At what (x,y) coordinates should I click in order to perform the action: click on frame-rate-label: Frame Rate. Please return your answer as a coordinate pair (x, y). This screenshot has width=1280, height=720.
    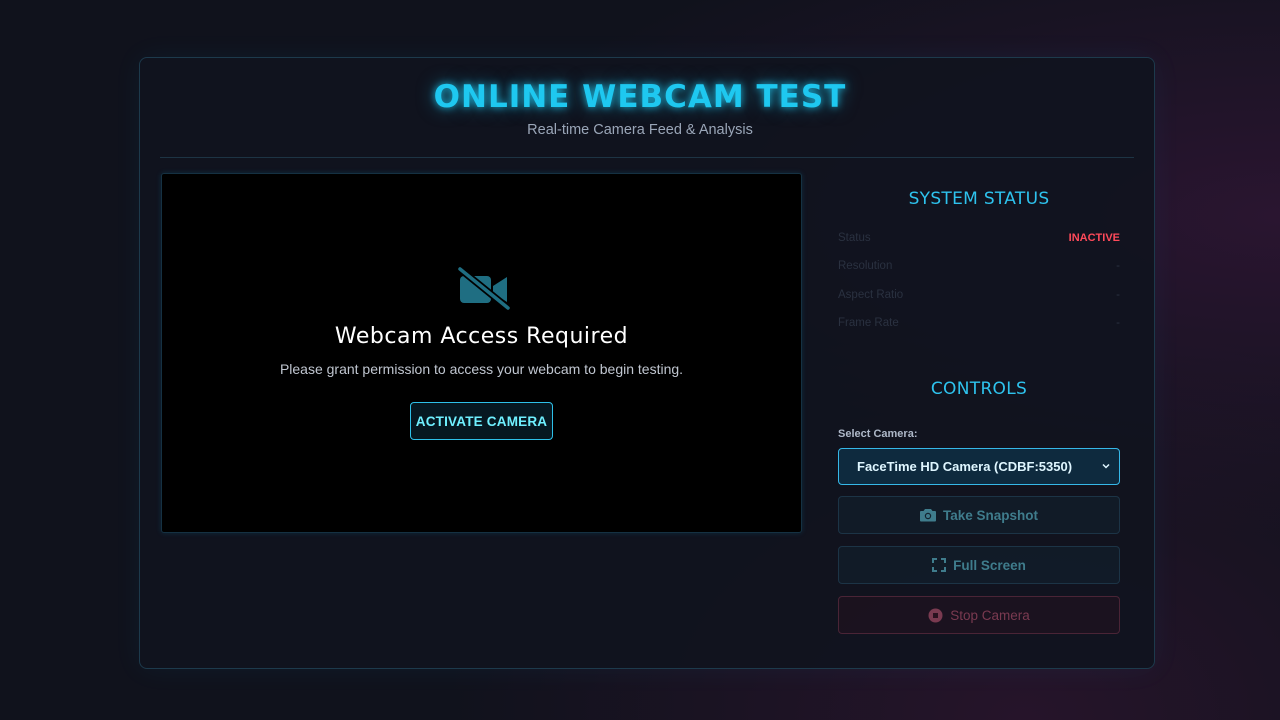
    Looking at the image, I should click on (868, 323).